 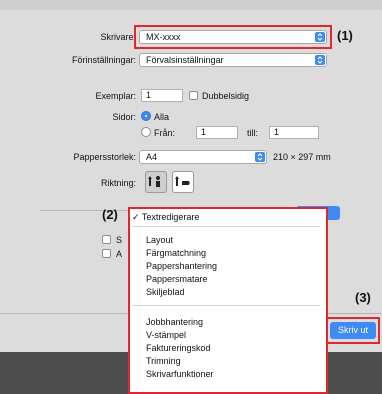 I want to click on highlight-print, so click(x=353, y=330).